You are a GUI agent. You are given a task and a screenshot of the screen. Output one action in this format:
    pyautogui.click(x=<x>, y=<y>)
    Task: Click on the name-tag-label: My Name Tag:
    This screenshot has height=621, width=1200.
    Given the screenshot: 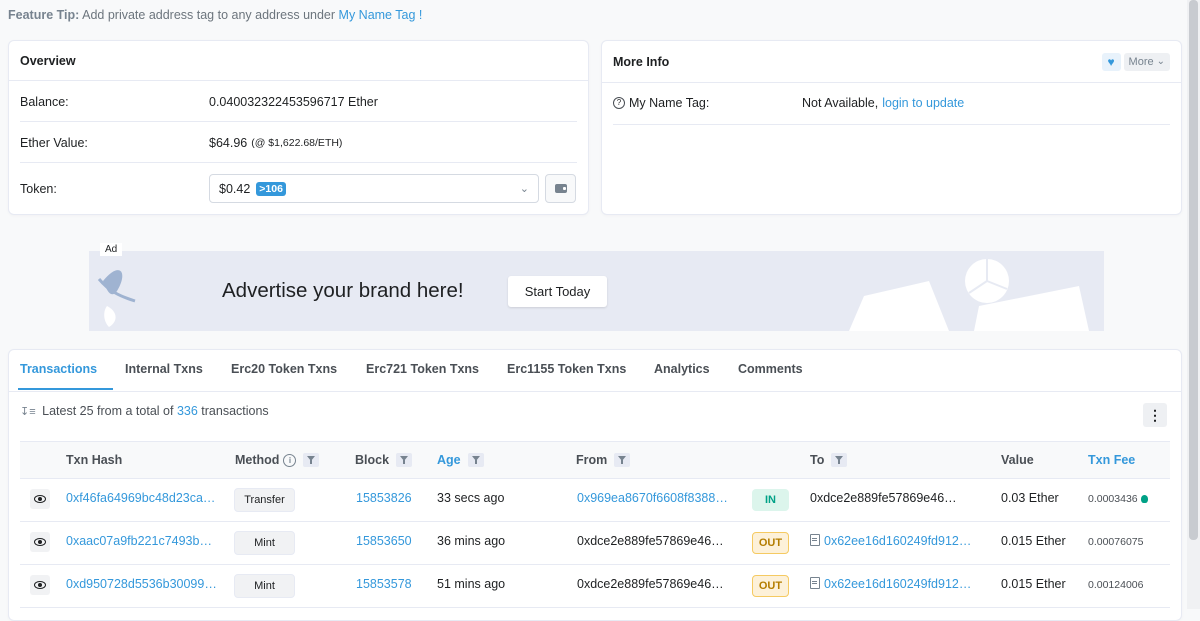 What is the action you would take?
    pyautogui.click(x=669, y=103)
    